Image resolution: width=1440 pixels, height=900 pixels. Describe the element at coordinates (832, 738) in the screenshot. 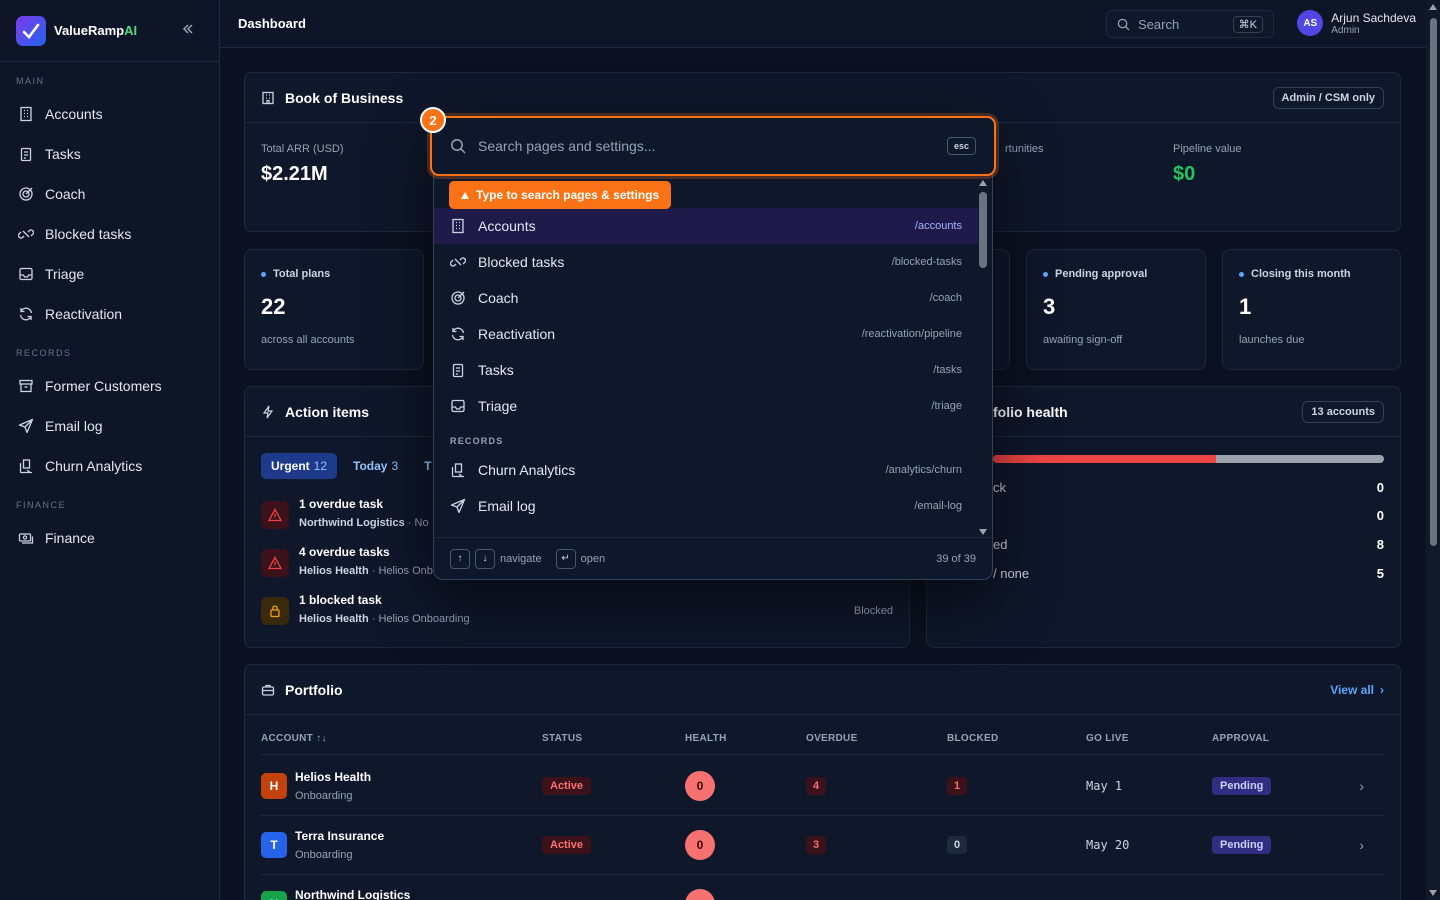

I see `col-overdue: OVERDUE` at that location.